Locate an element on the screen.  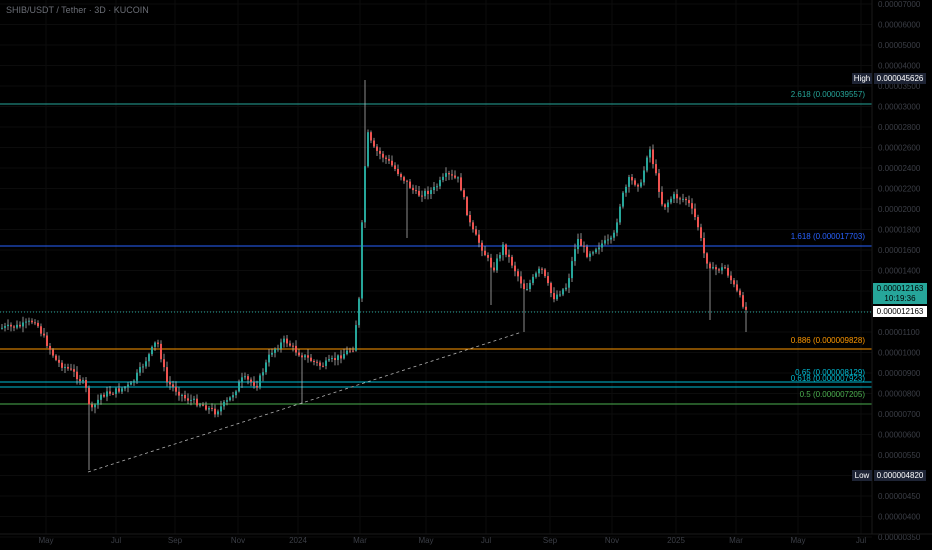
price-tick-label: 0.00000450 is located at coordinates (899, 496).